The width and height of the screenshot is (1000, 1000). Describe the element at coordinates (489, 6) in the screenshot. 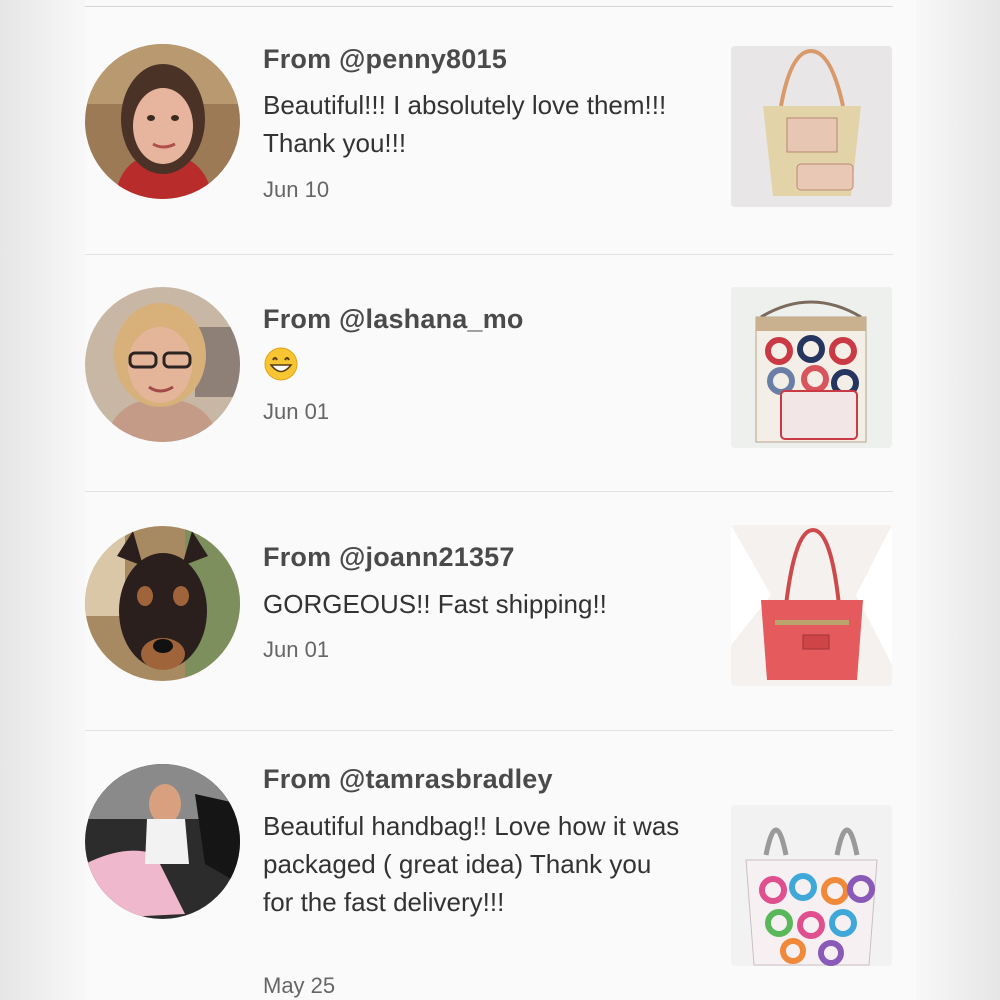

I see `top-divider` at that location.